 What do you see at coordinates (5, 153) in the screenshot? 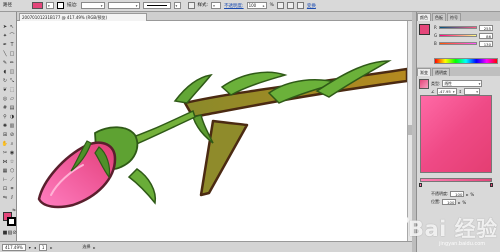
I see `scissors-tool-icon: ✂` at bounding box center [5, 153].